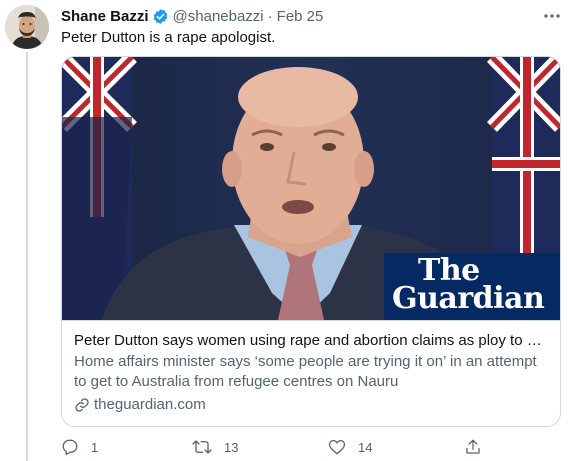 Image resolution: width=568 pixels, height=461 pixels. I want to click on tweet-date: Feb 25, so click(300, 16).